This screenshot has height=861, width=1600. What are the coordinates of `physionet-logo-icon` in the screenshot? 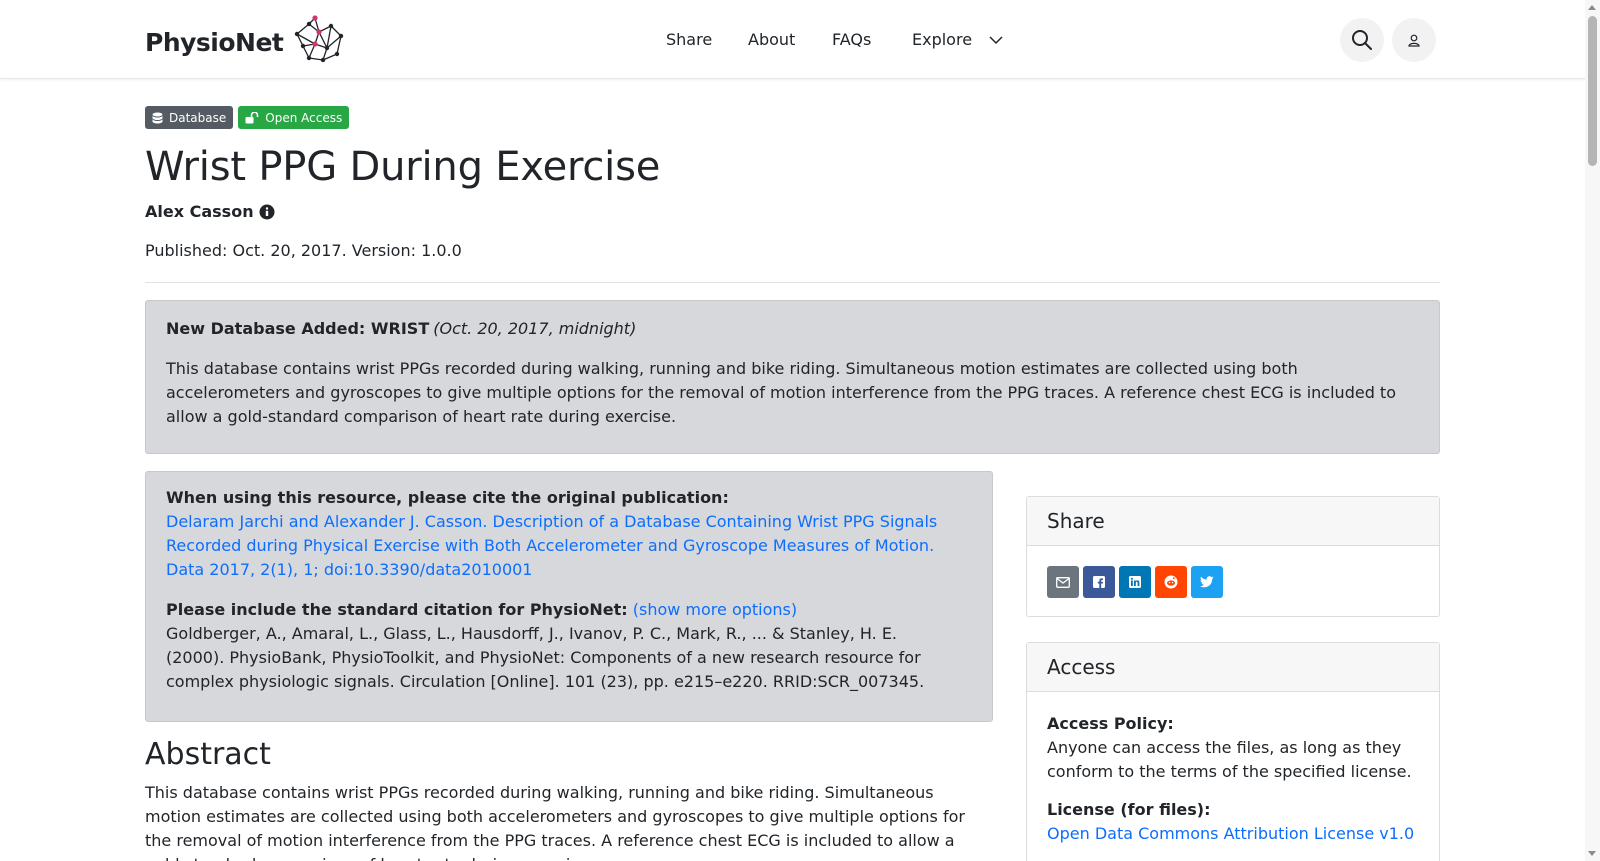 It's located at (319, 39).